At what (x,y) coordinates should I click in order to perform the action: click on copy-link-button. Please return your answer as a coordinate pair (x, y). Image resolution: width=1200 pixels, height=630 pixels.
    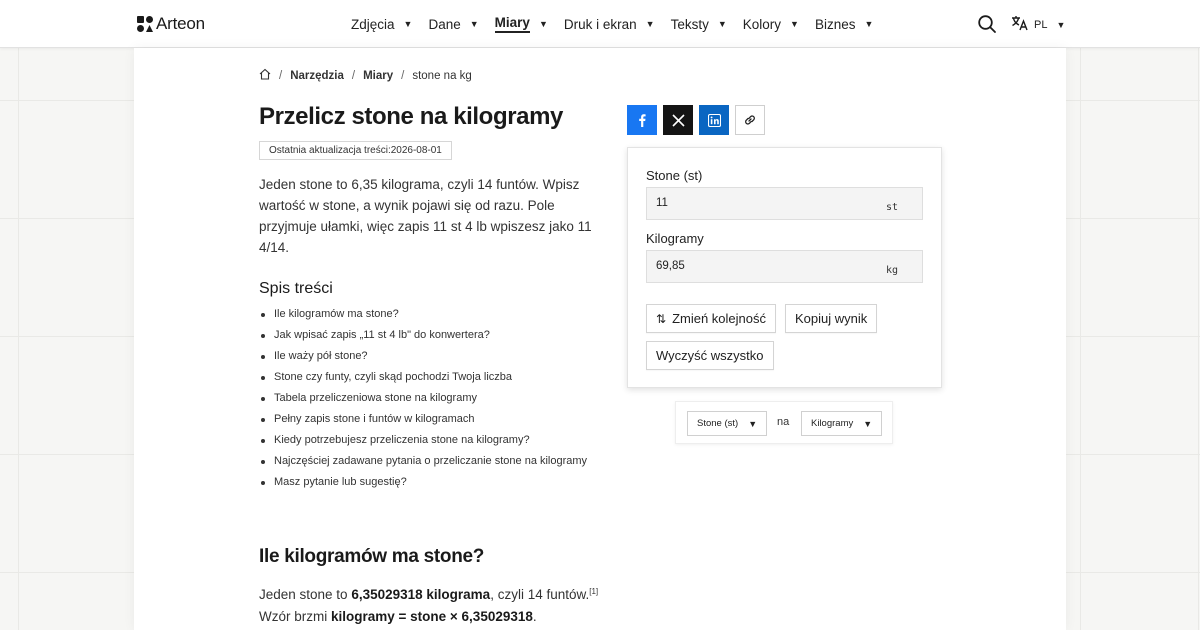
    Looking at the image, I should click on (750, 120).